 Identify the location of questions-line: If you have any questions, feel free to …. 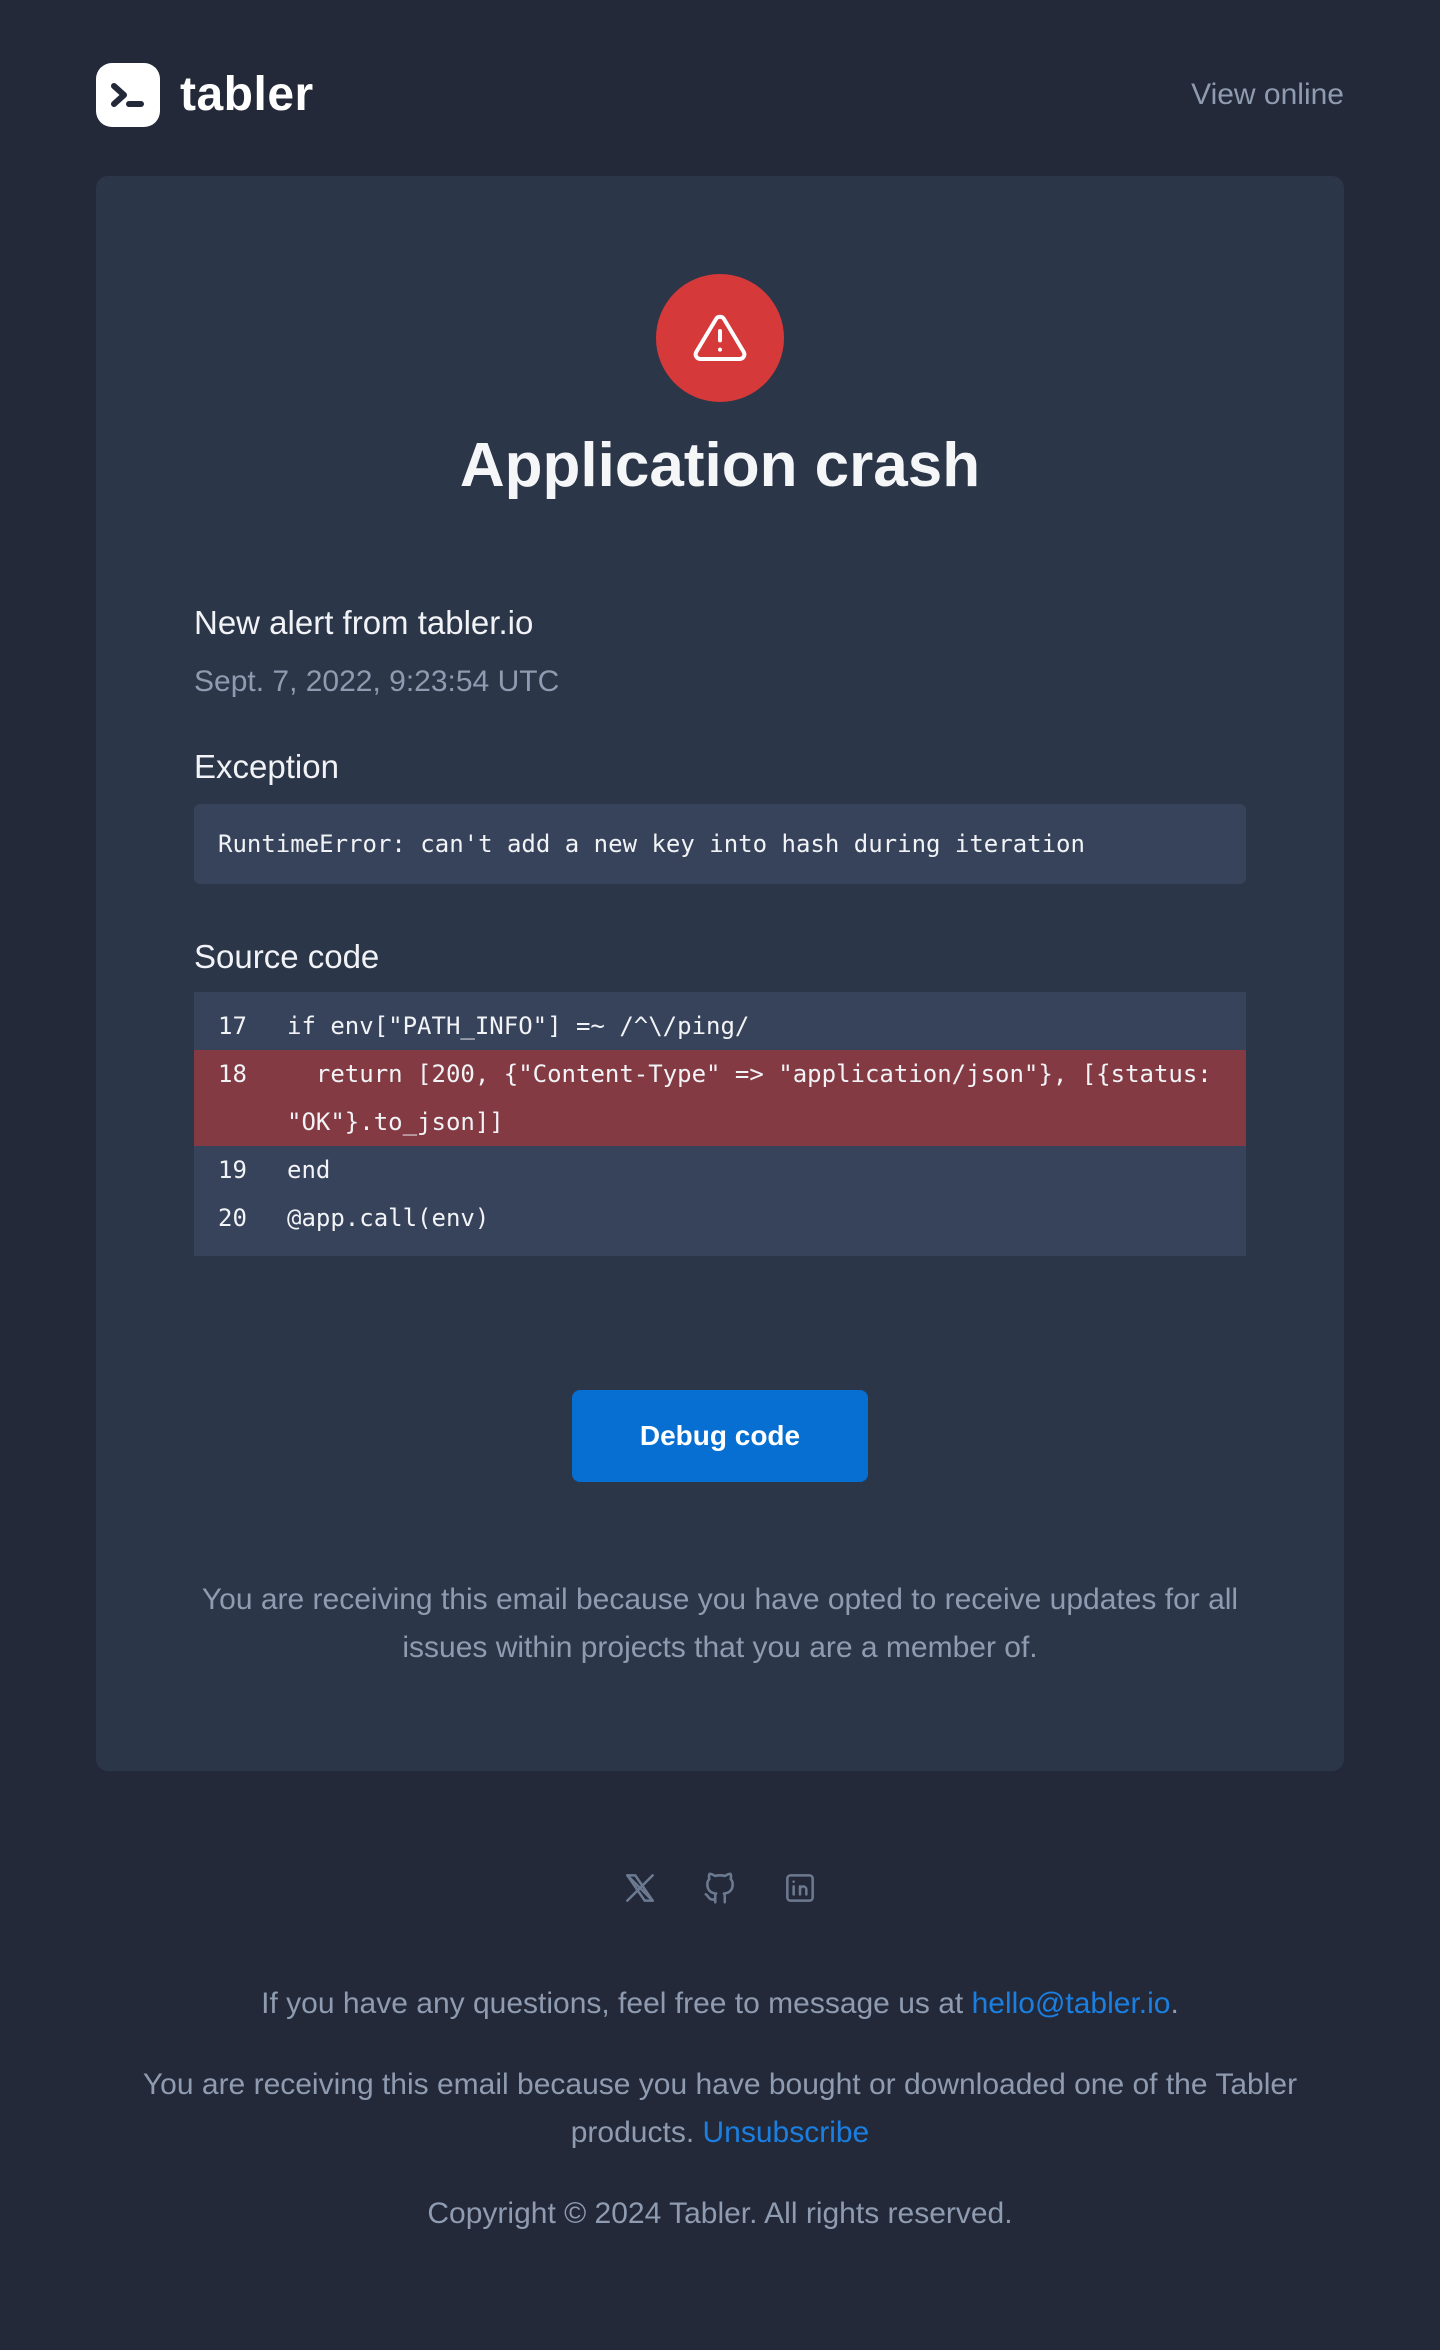
(720, 2004).